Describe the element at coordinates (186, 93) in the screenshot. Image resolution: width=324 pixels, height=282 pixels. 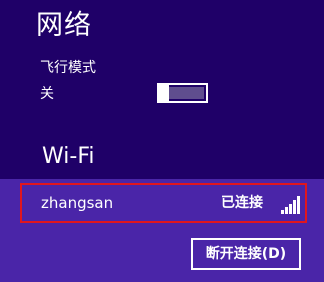
I see `toggle-track` at that location.